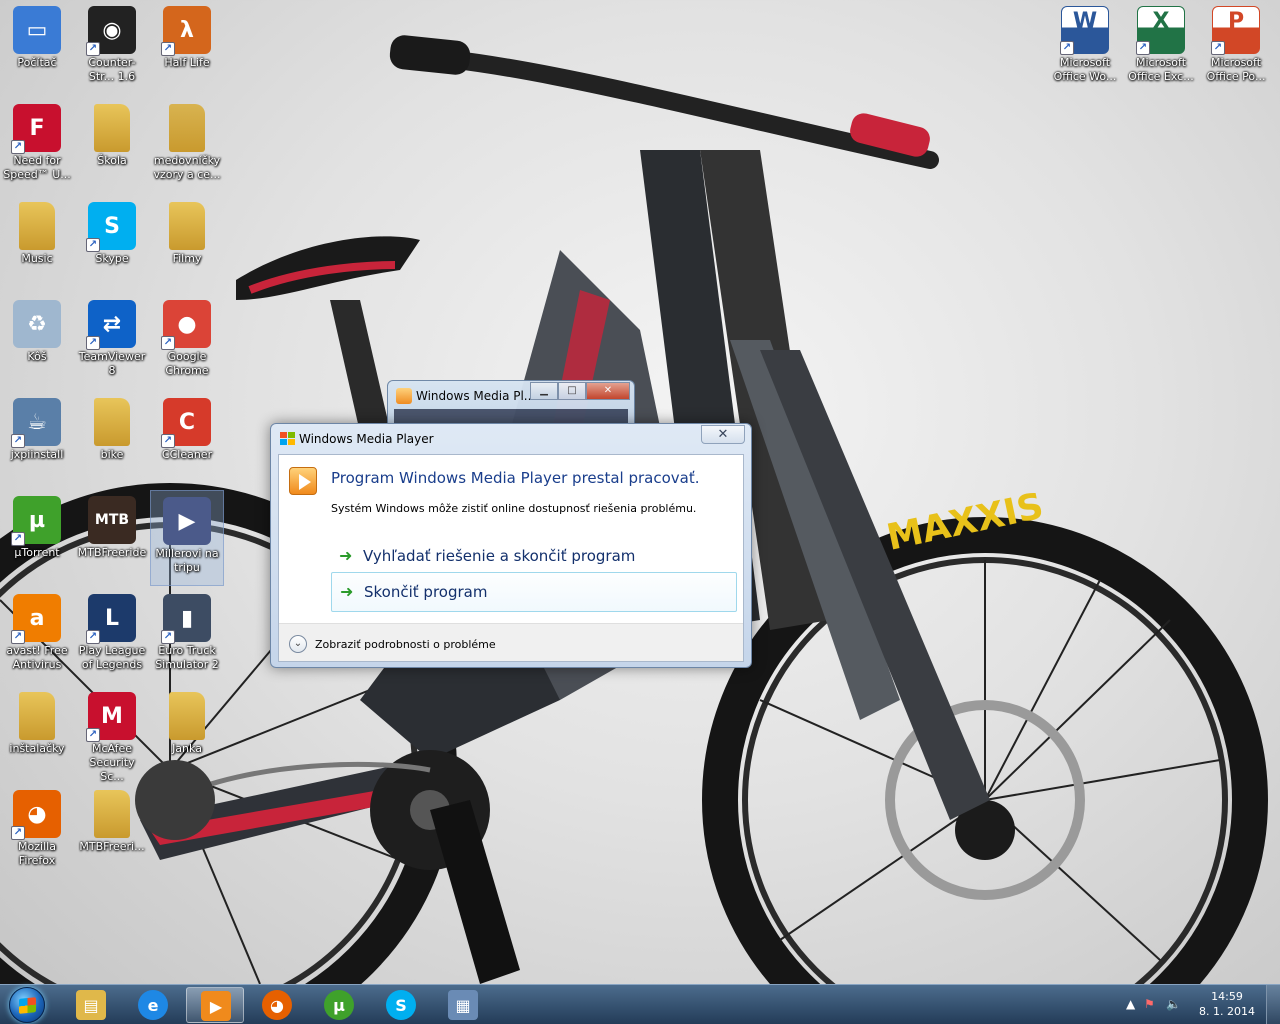 This screenshot has width=1280, height=1024. What do you see at coordinates (112, 552) in the screenshot?
I see `desktop-icon-label: MTBFreeride` at bounding box center [112, 552].